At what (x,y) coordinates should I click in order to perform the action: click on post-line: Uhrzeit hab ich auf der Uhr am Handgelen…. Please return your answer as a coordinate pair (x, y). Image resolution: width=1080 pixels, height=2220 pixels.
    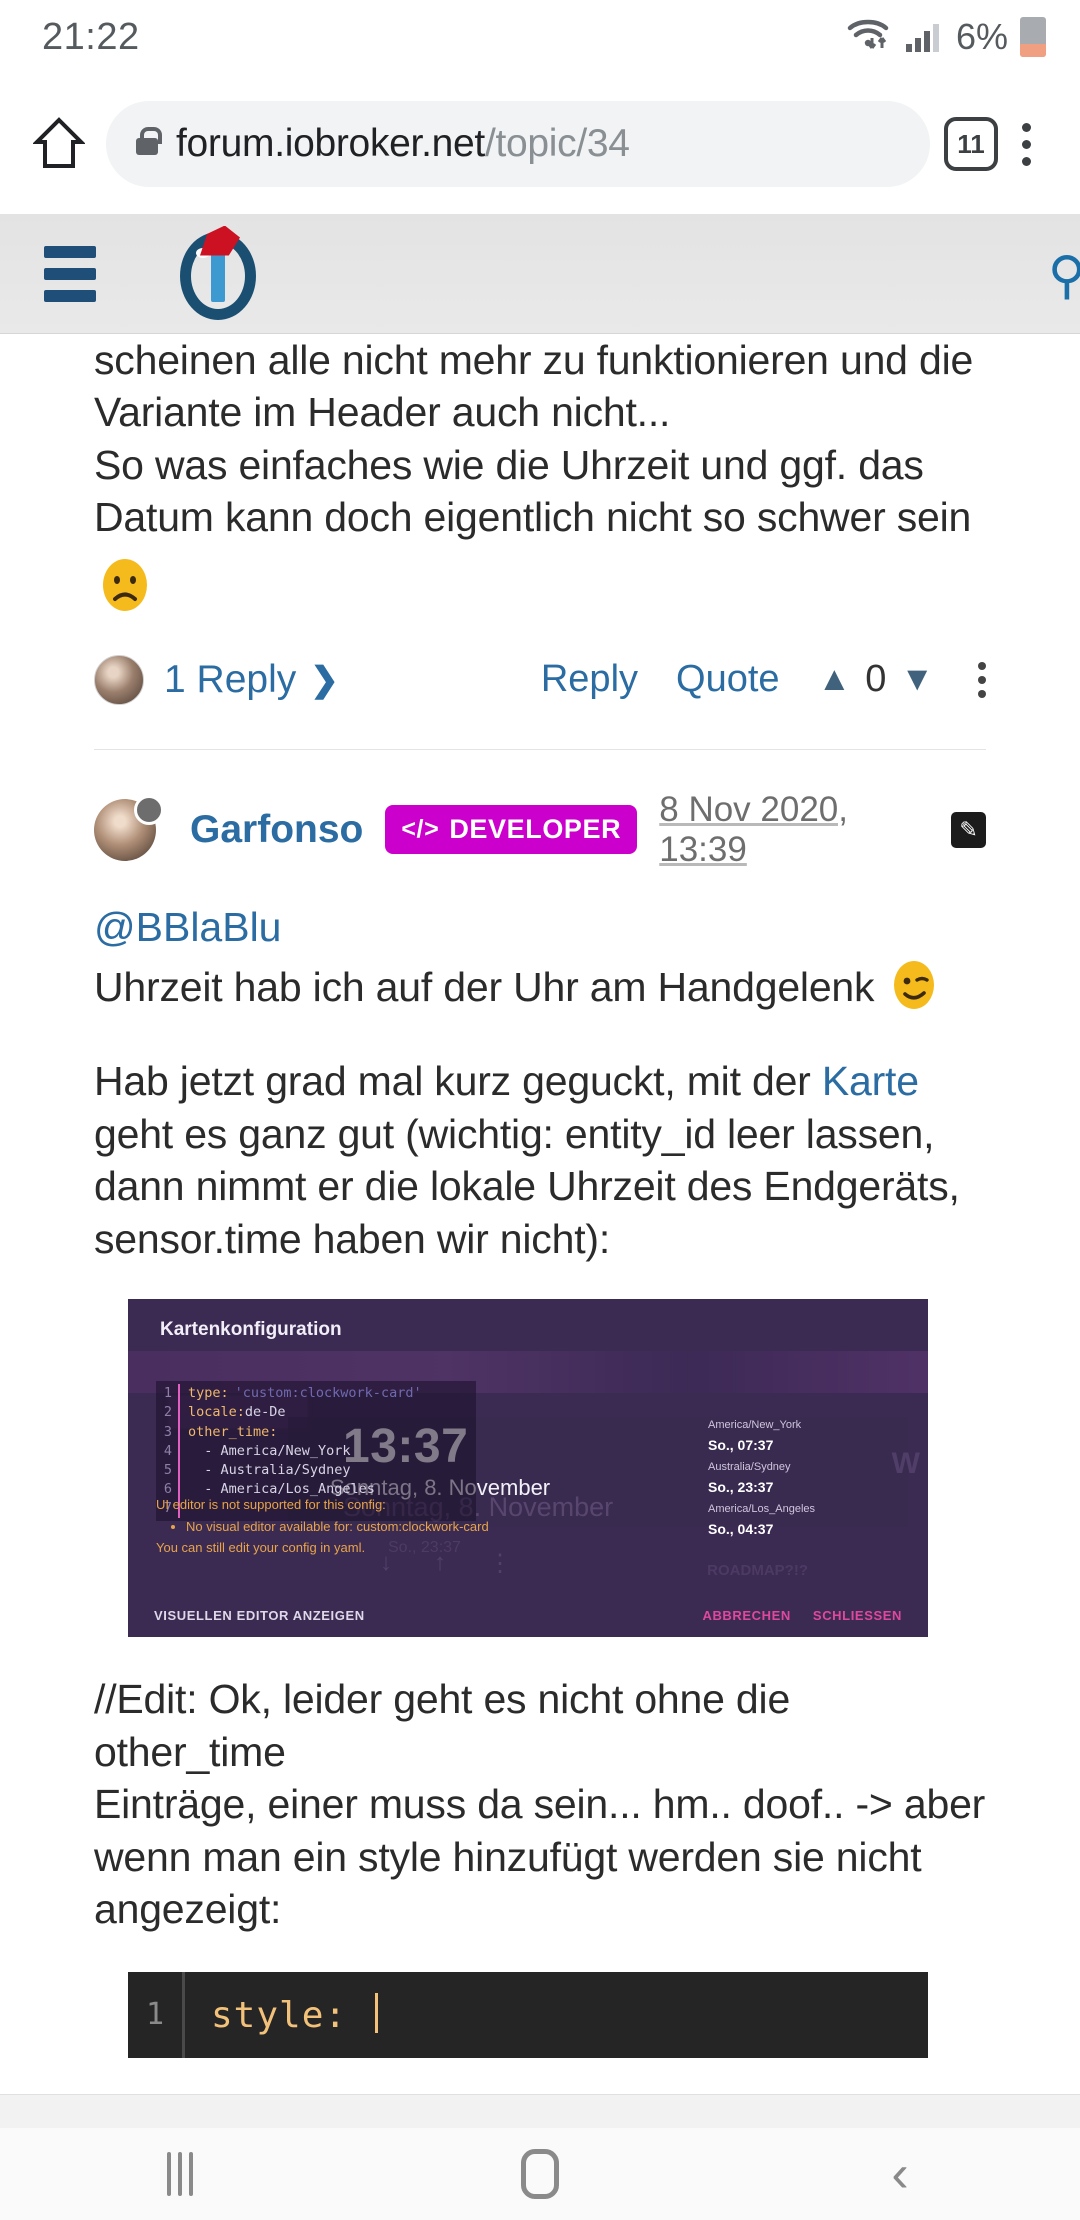
    Looking at the image, I should click on (540, 985).